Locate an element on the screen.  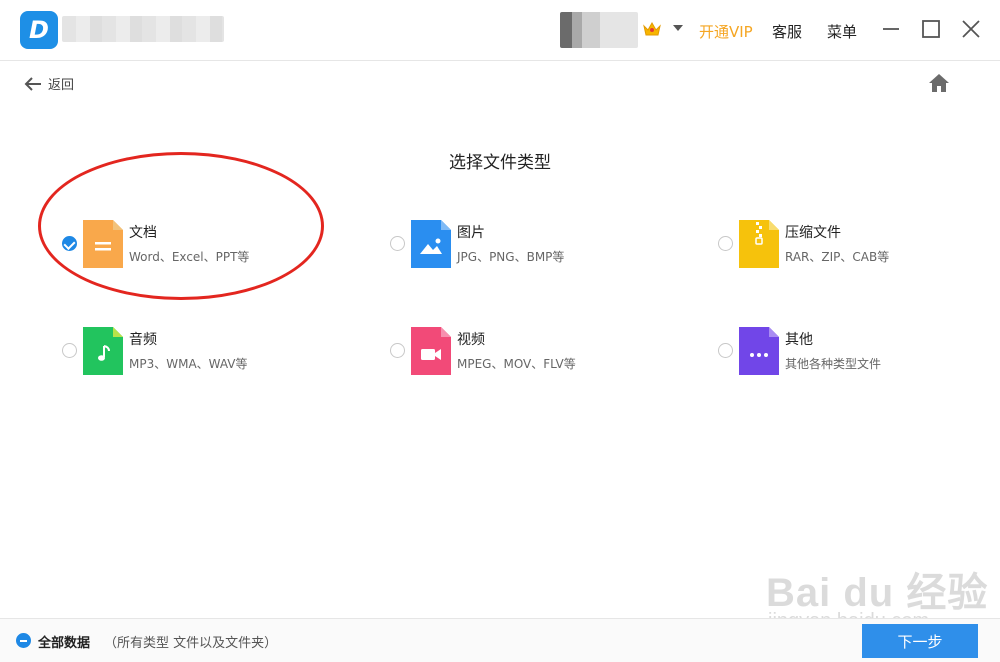
option-document: 文档 Word、Excel、PPT等 is located at coordinates (192, 244).